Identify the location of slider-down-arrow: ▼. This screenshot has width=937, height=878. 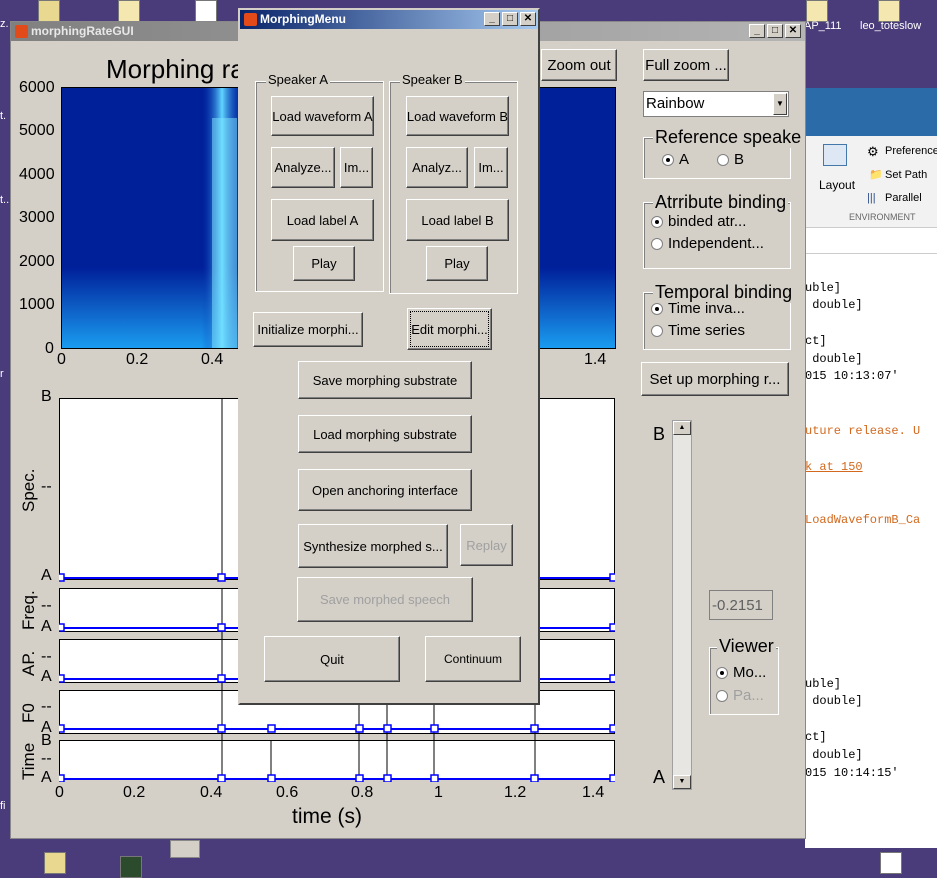
(682, 782).